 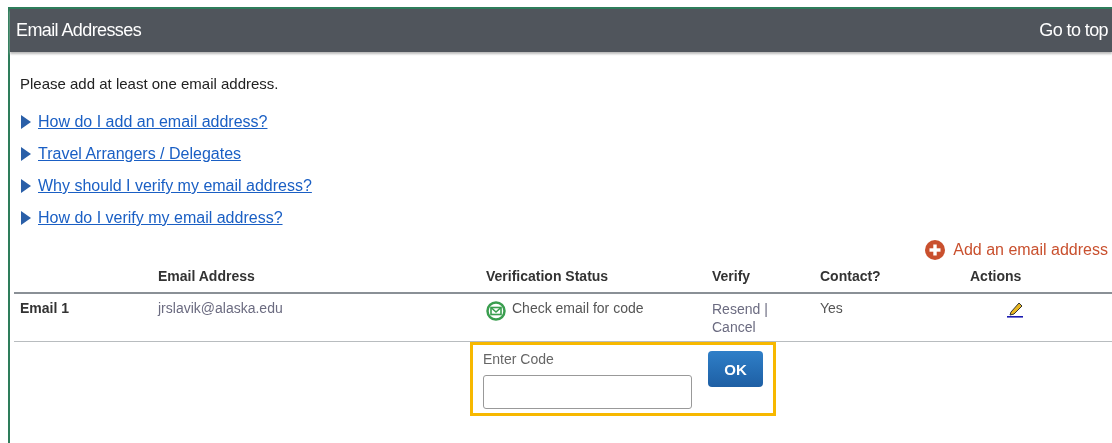 What do you see at coordinates (548, 275) in the screenshot?
I see `column-header: Verification Status` at bounding box center [548, 275].